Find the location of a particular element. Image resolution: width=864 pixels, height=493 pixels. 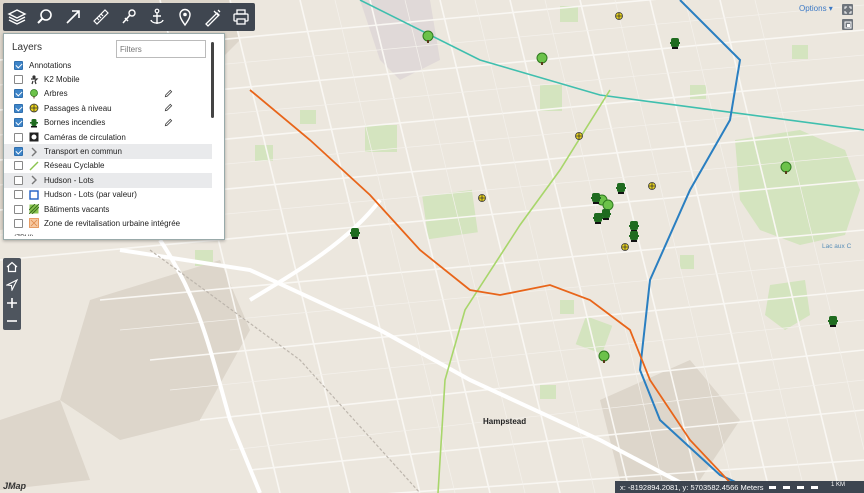

layers-panel-title: Layers is located at coordinates (27, 47).